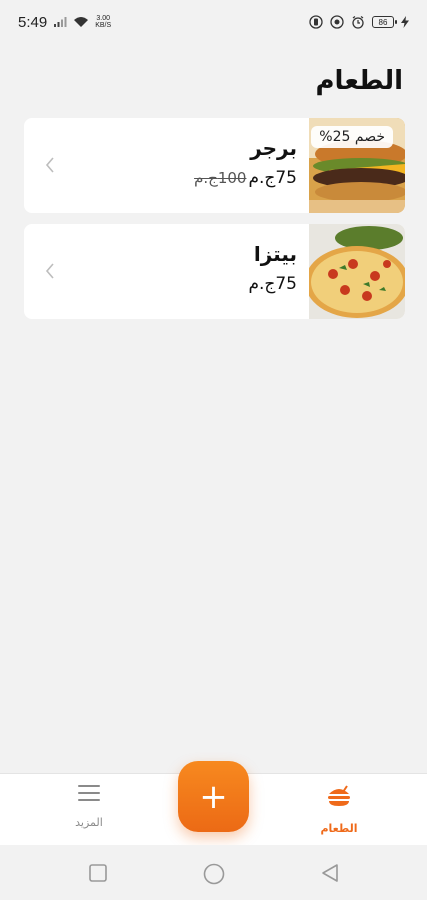 This screenshot has width=427, height=900. I want to click on alarm-icon, so click(358, 22).